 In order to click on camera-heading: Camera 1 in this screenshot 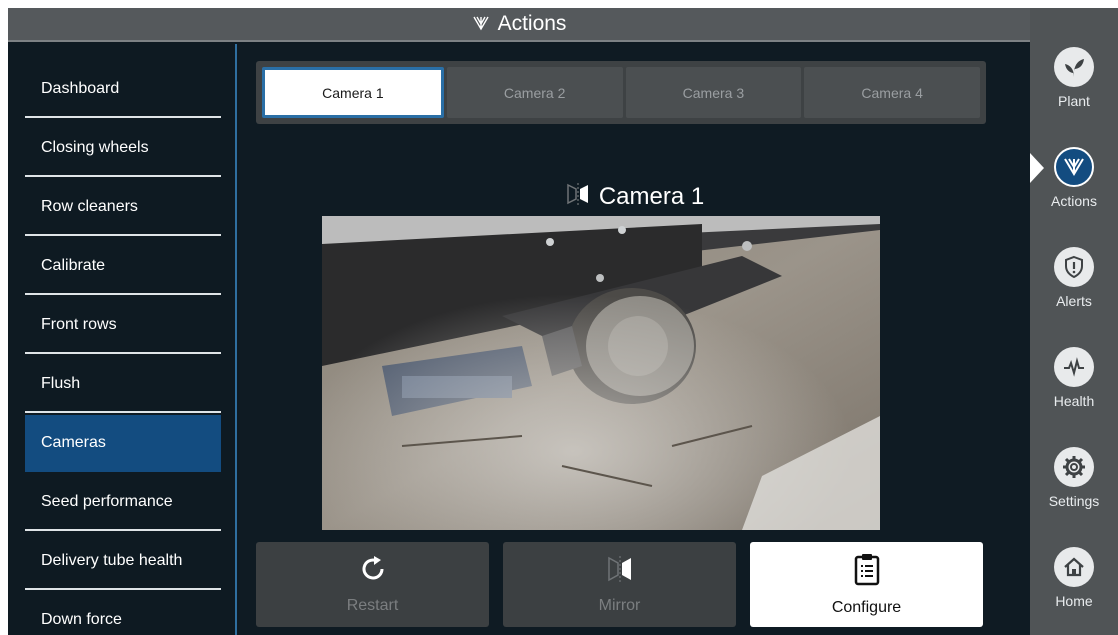, I will do `click(634, 197)`.